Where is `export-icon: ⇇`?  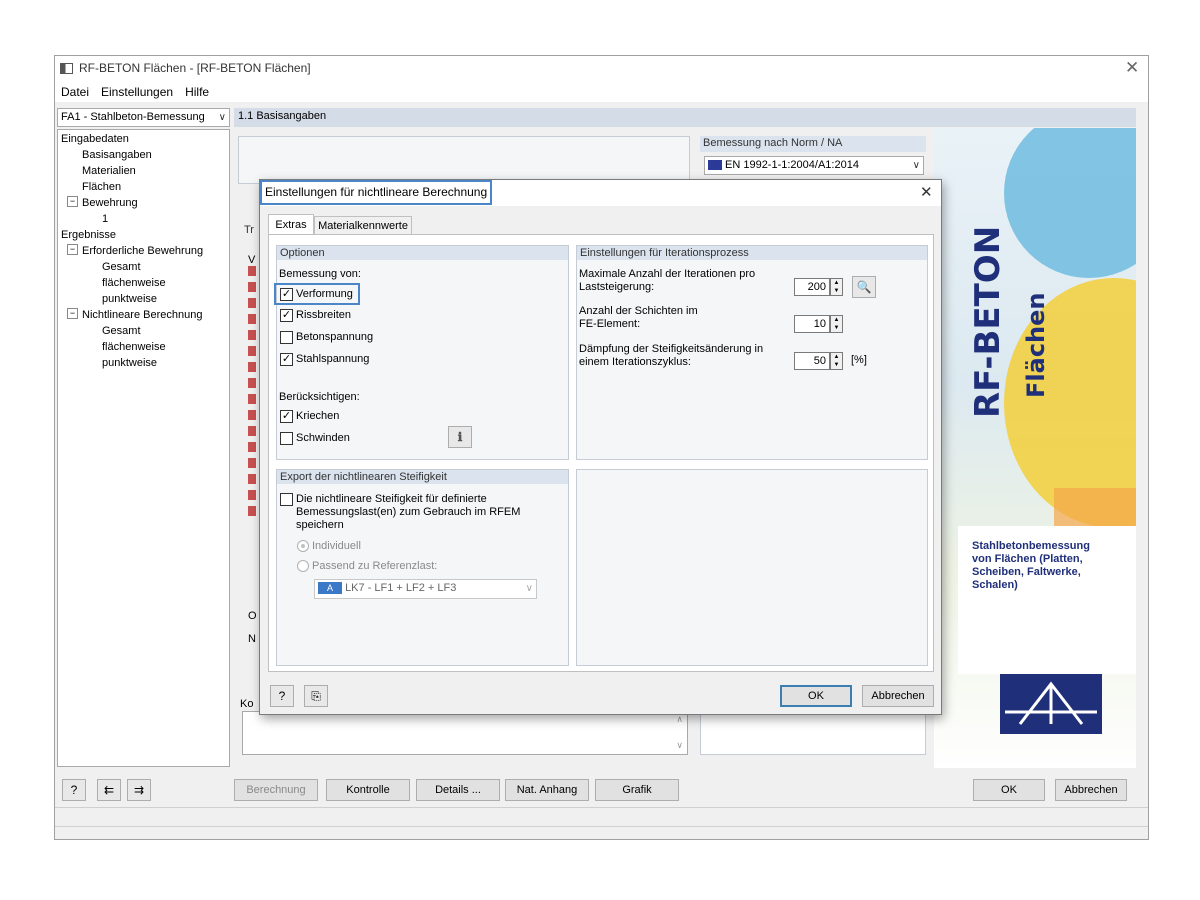
export-icon: ⇇ is located at coordinates (109, 790).